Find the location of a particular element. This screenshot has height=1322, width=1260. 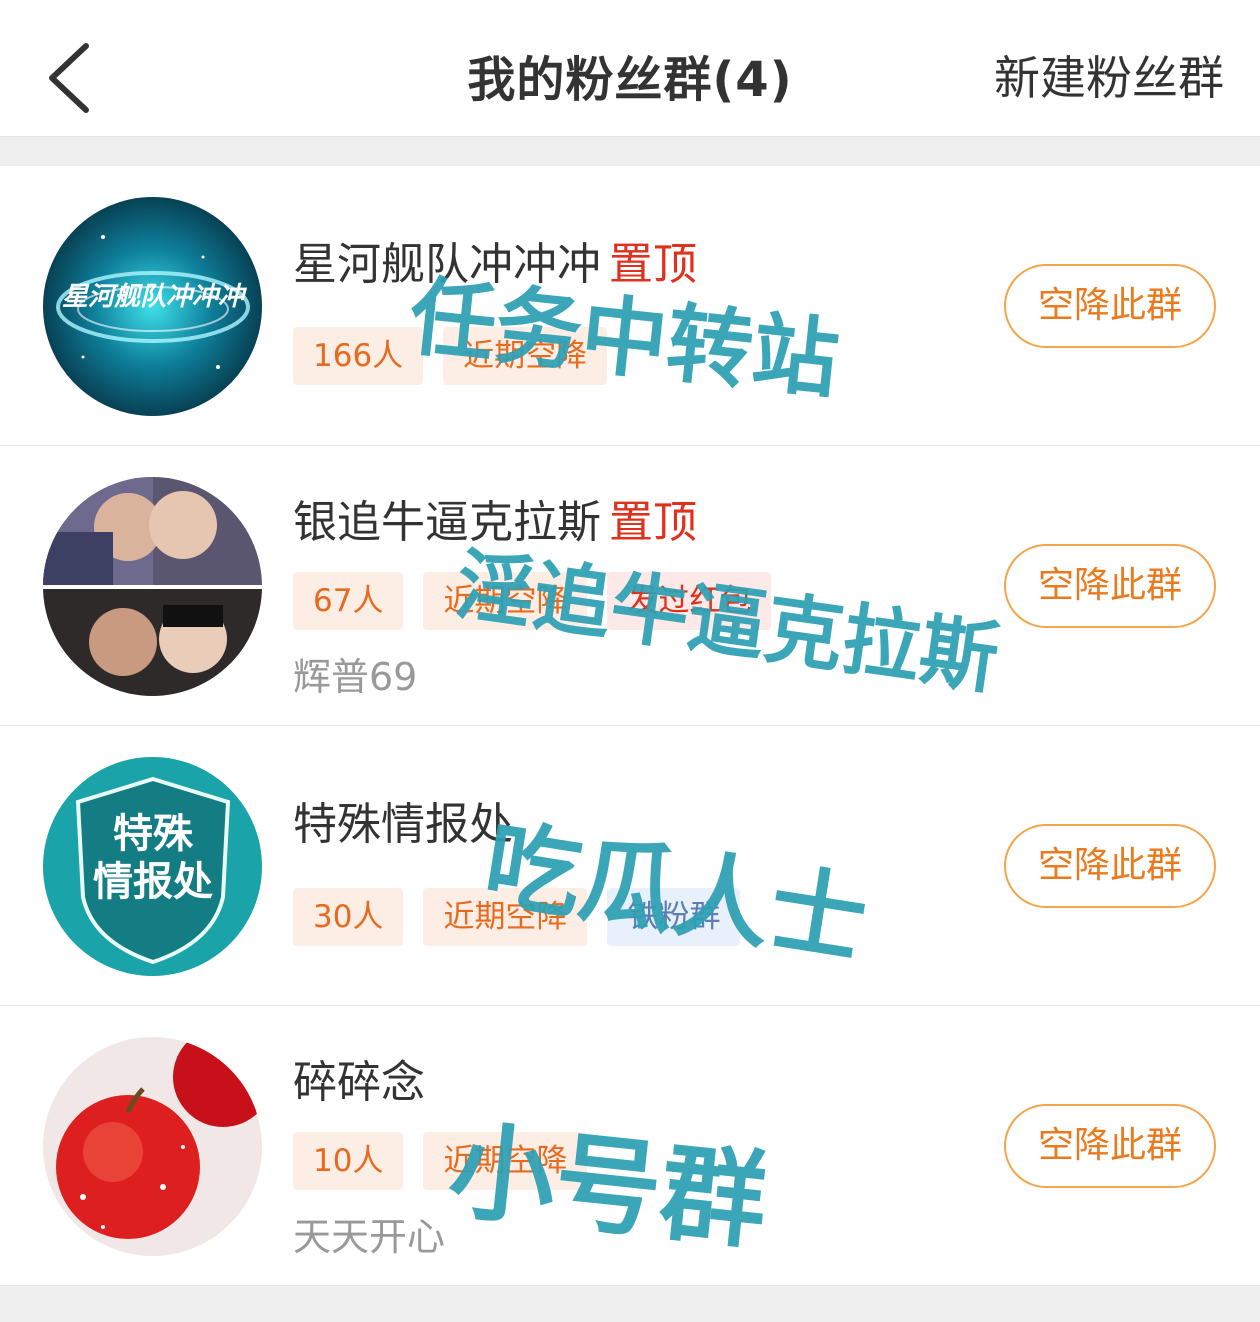

group-name: 银追牛逼克拉斯 置顶 is located at coordinates (495, 522).